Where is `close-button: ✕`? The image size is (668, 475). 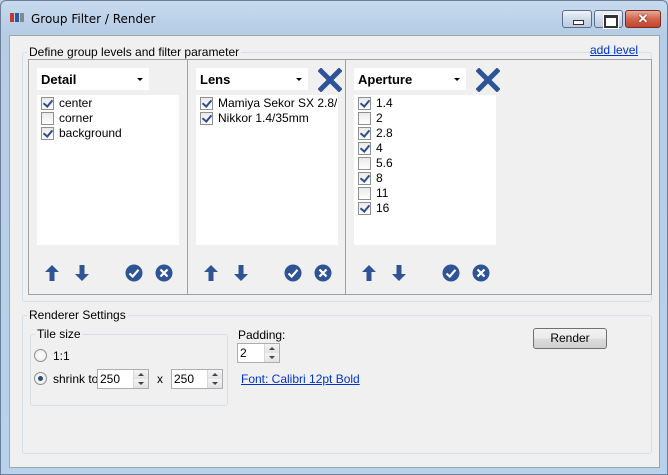
close-button: ✕ is located at coordinates (643, 19).